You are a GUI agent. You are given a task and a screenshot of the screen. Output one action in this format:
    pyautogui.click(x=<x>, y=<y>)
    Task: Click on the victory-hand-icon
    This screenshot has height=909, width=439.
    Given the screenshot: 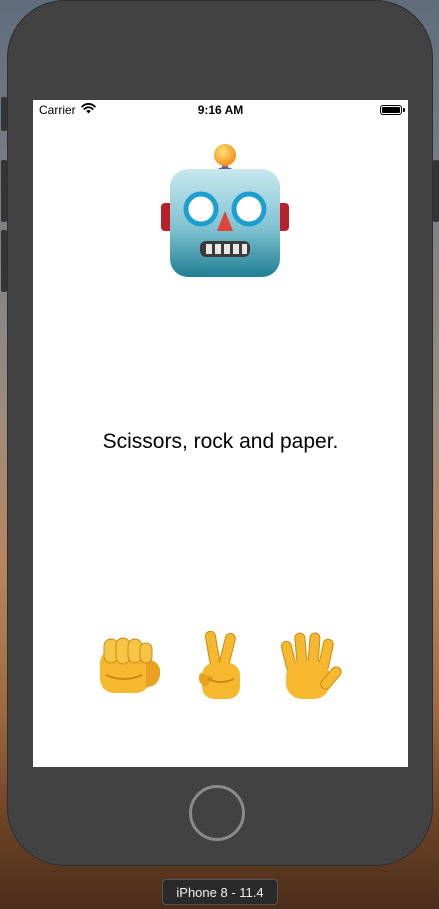 What is the action you would take?
    pyautogui.click(x=221, y=668)
    